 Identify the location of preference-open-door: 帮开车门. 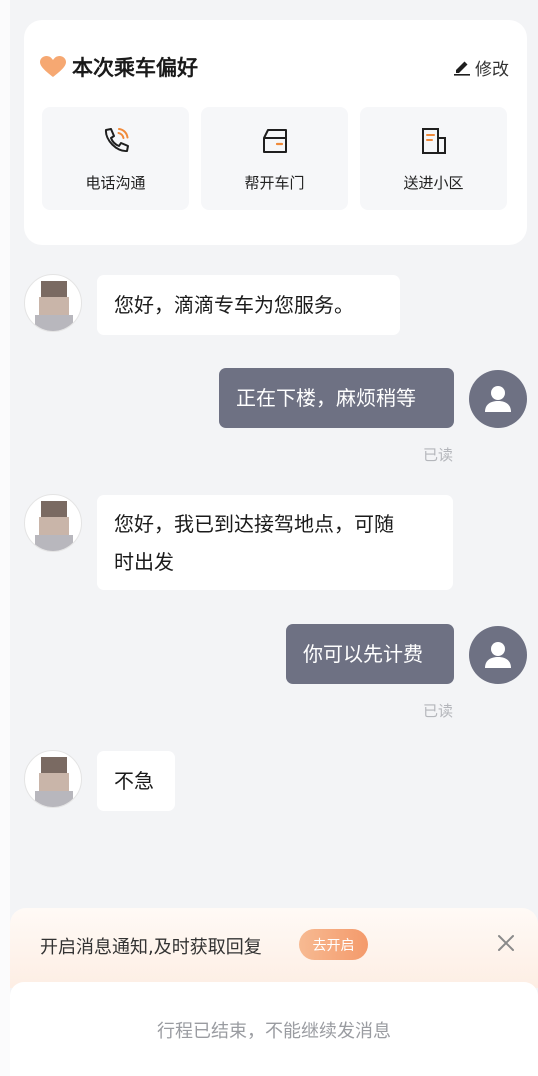
(274, 158).